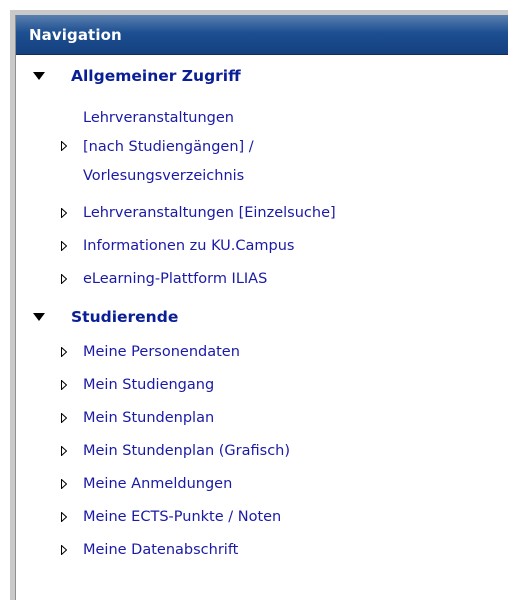 The height and width of the screenshot is (600, 508). Describe the element at coordinates (262, 35) in the screenshot. I see `navigation-header: Navigation` at that location.